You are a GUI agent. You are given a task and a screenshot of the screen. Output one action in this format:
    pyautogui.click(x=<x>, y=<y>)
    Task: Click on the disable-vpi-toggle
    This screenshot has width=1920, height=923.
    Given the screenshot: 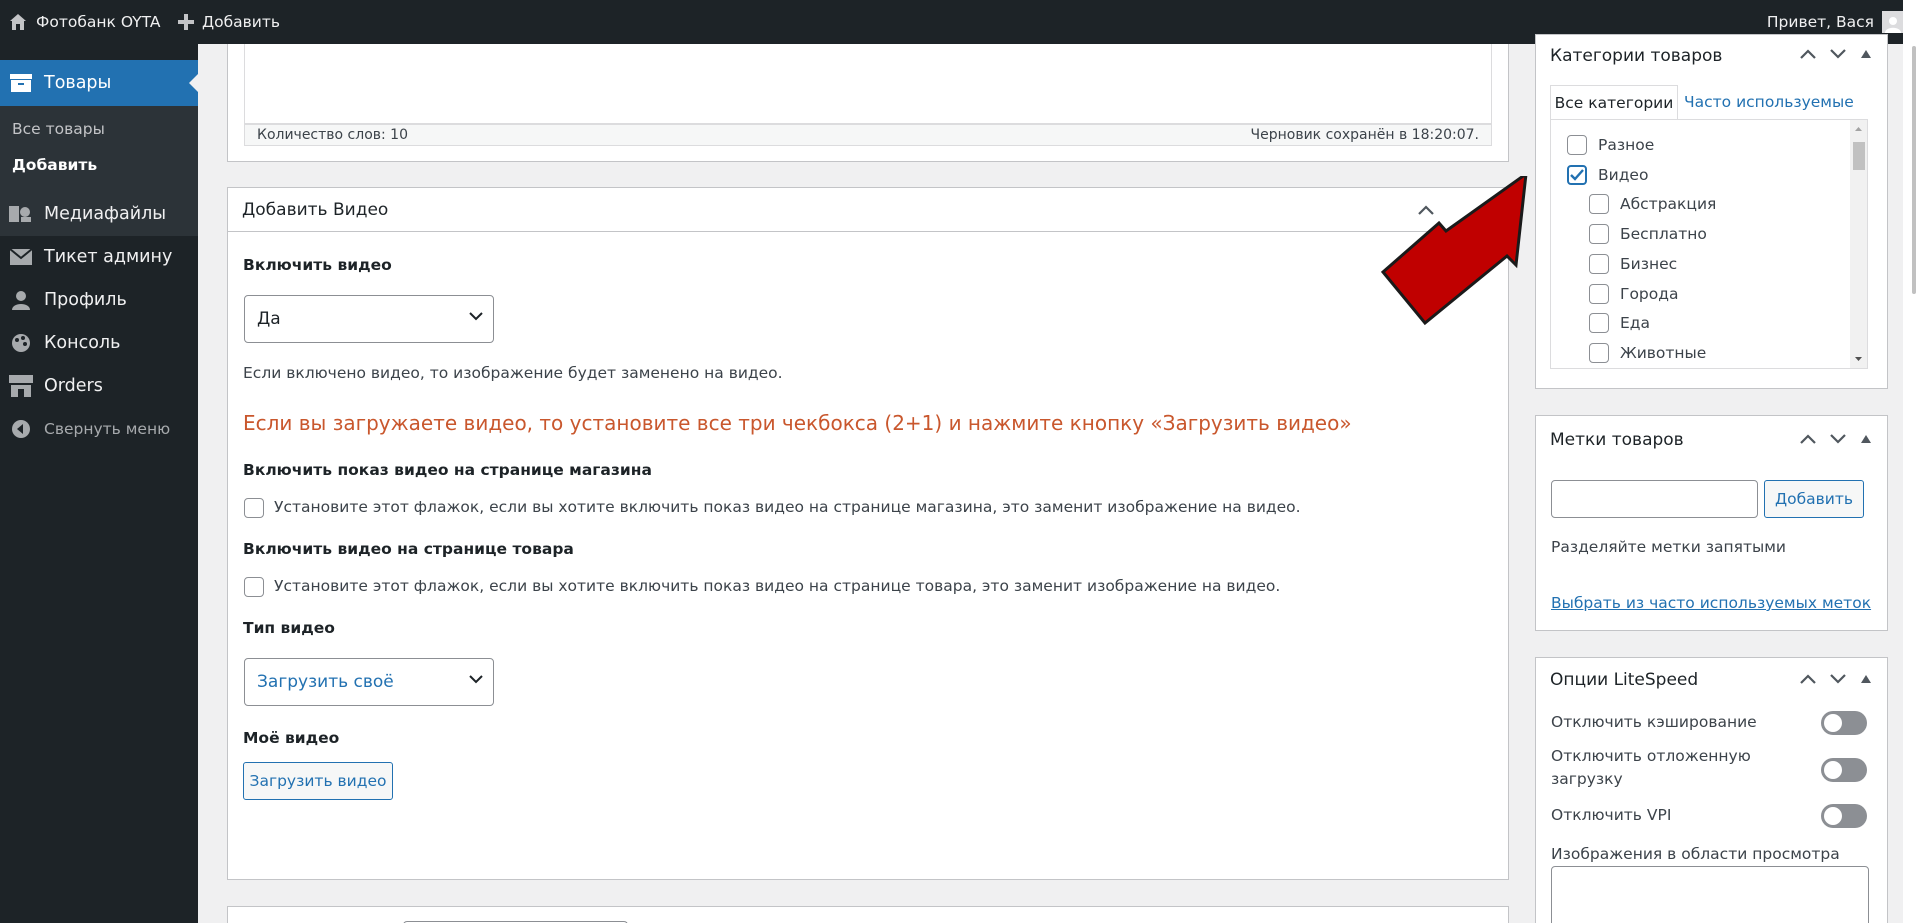 What is the action you would take?
    pyautogui.click(x=1844, y=816)
    